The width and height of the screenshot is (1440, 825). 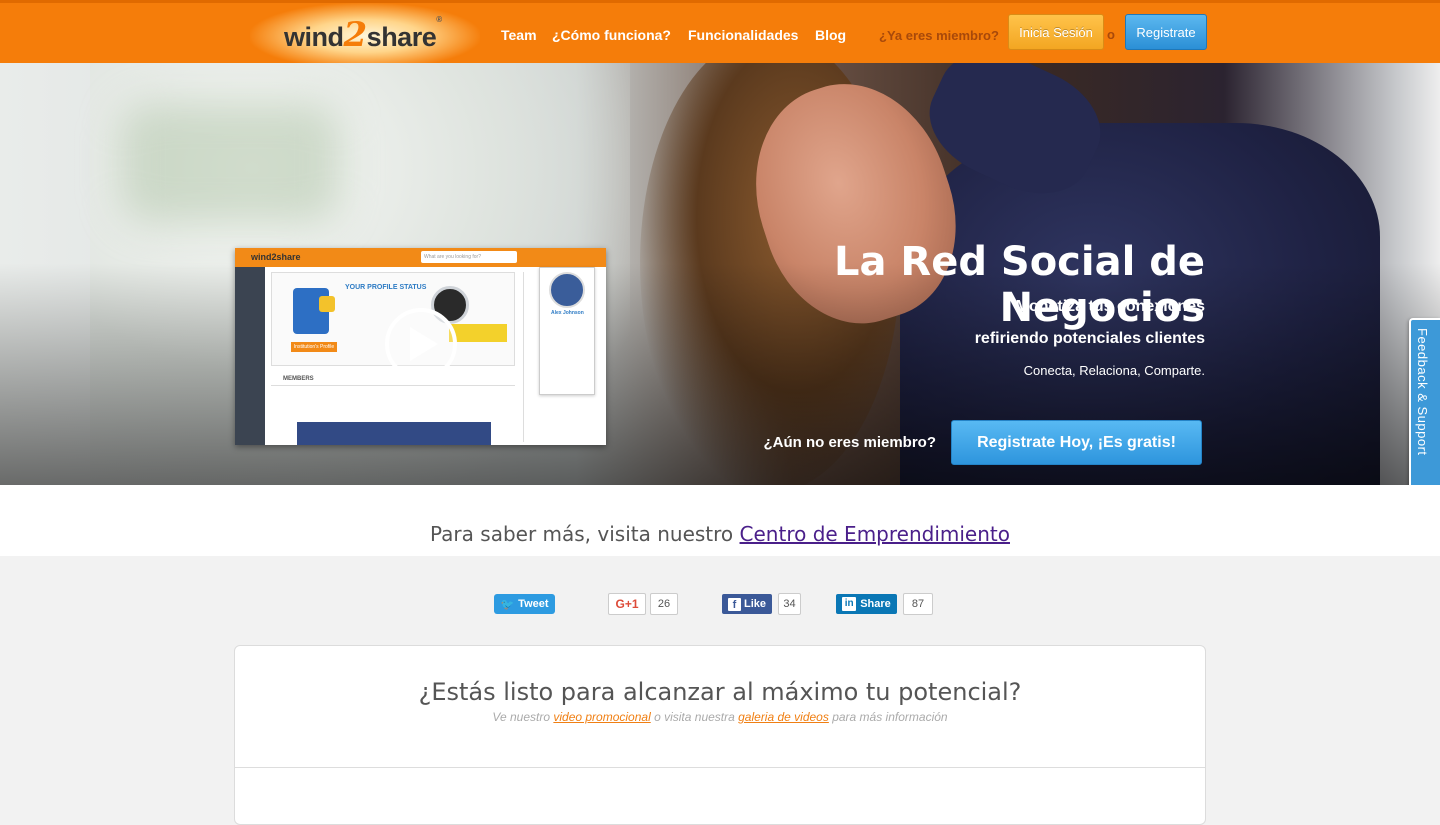 I want to click on hero-tagline: Conecta, Relaciona, Comparte., so click(x=1114, y=370).